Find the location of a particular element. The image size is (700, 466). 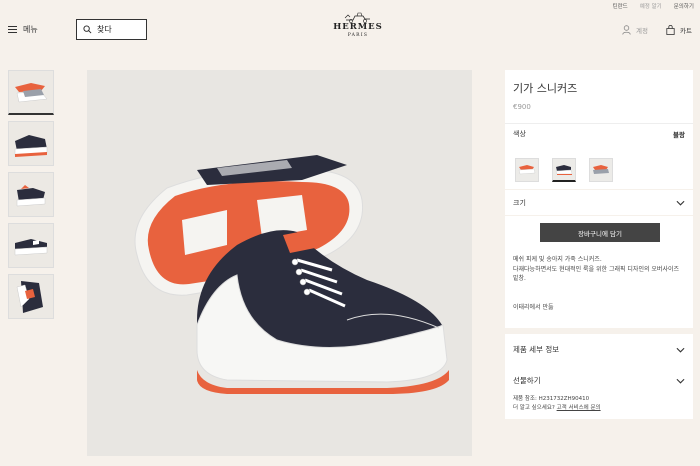

color-value: 블랑 is located at coordinates (679, 135).